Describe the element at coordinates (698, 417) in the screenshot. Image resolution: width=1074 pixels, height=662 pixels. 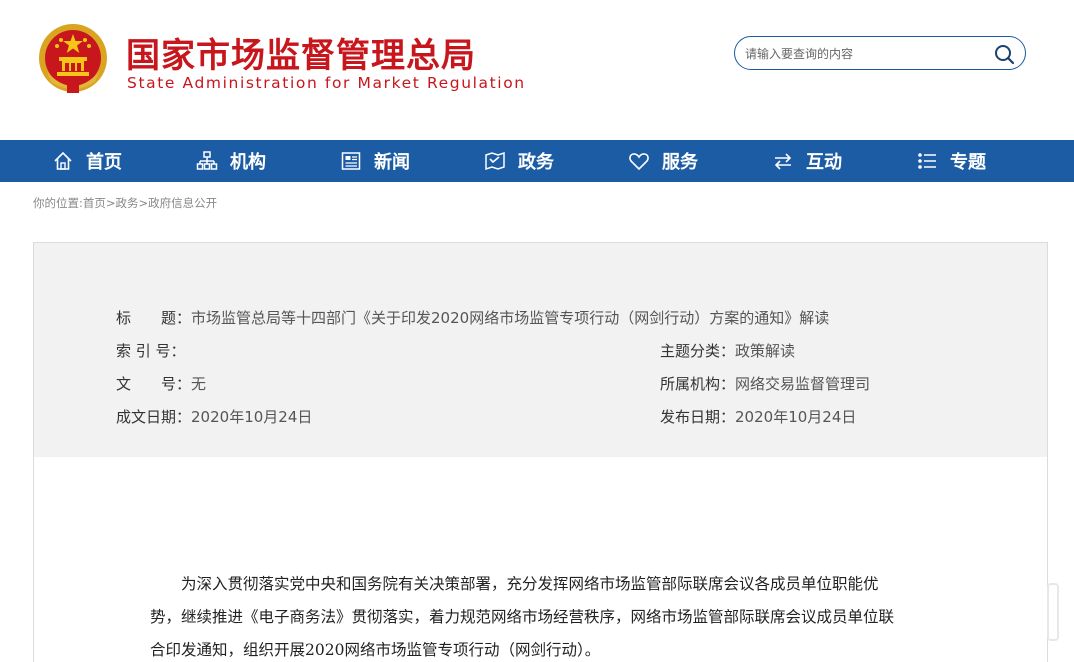
I see `info-published-date-label: 发布日期：` at that location.